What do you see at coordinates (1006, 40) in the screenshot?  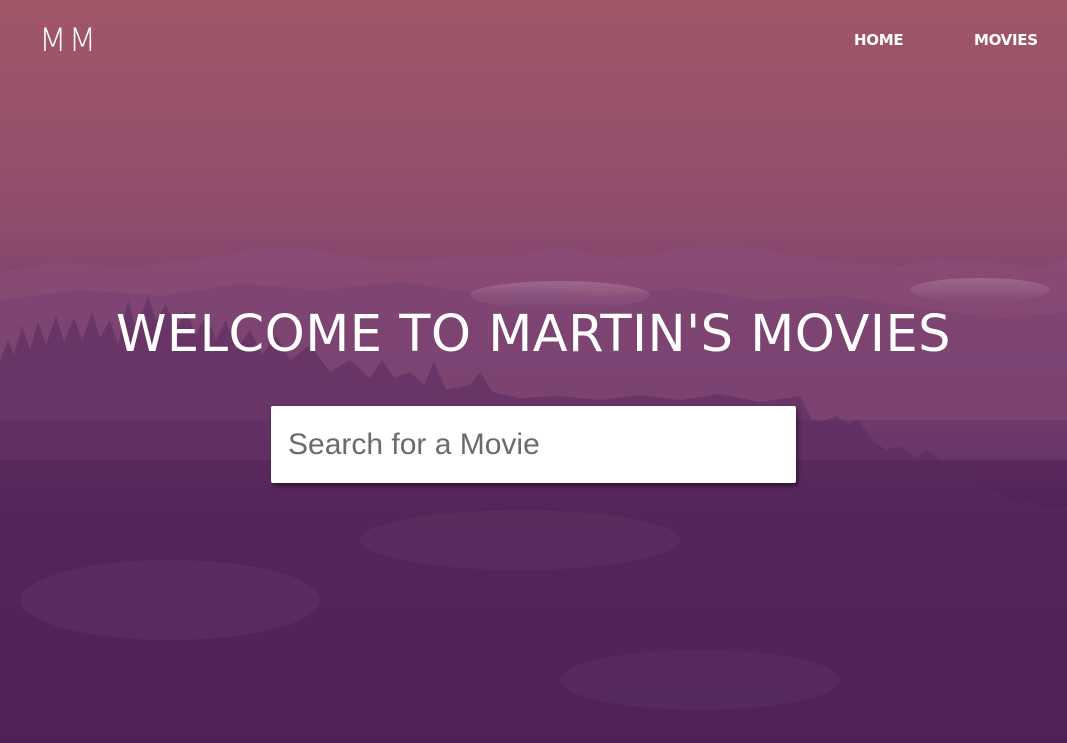 I see `nav-link-movies: MOVIES` at bounding box center [1006, 40].